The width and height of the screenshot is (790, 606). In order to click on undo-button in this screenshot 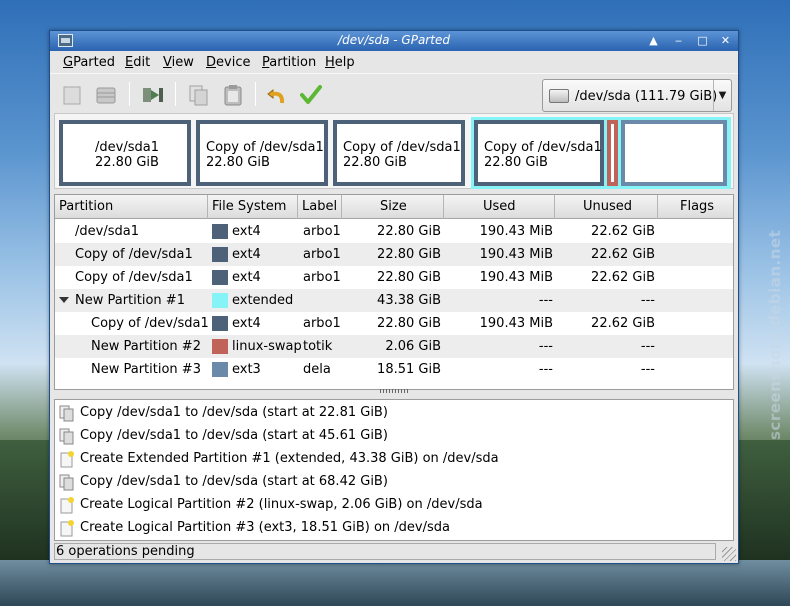, I will do `click(277, 95)`.